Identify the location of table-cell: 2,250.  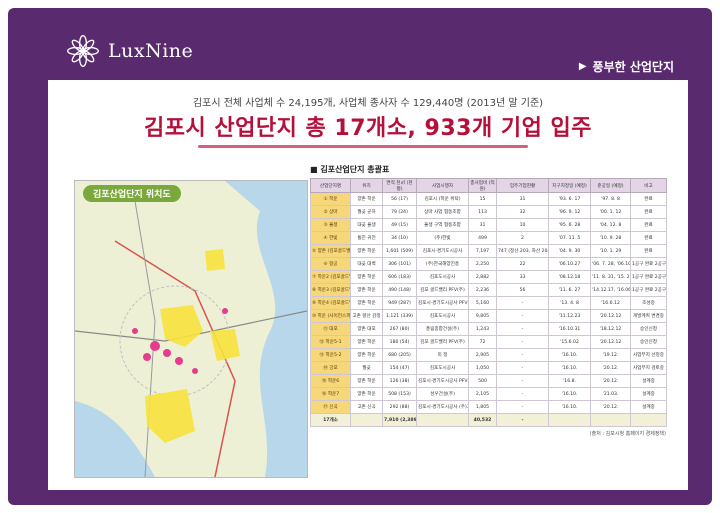
(482, 264).